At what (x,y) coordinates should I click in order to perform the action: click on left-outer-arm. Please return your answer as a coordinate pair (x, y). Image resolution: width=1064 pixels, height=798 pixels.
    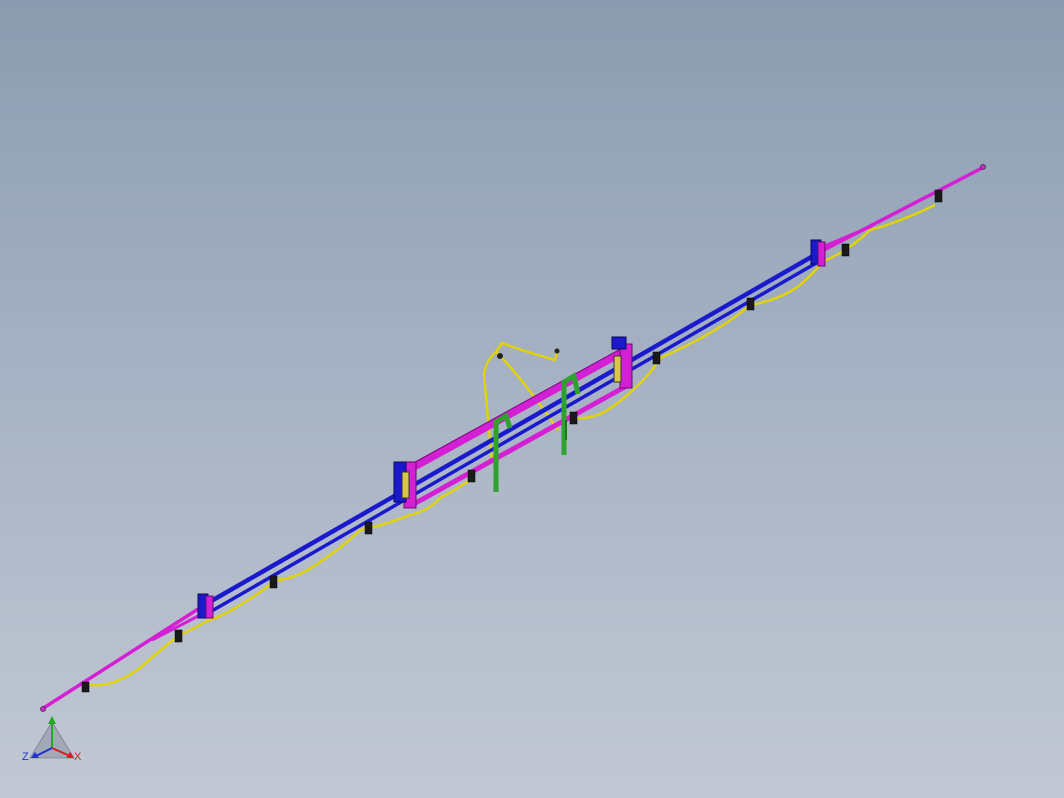
    Looking at the image, I should click on (124, 656).